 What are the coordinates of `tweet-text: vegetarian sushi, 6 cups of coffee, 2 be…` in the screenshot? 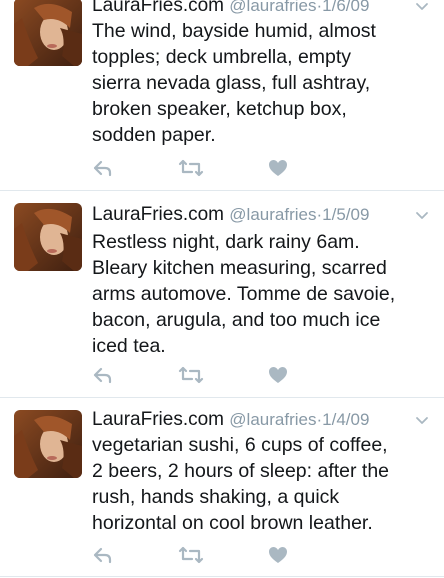 It's located at (261, 484).